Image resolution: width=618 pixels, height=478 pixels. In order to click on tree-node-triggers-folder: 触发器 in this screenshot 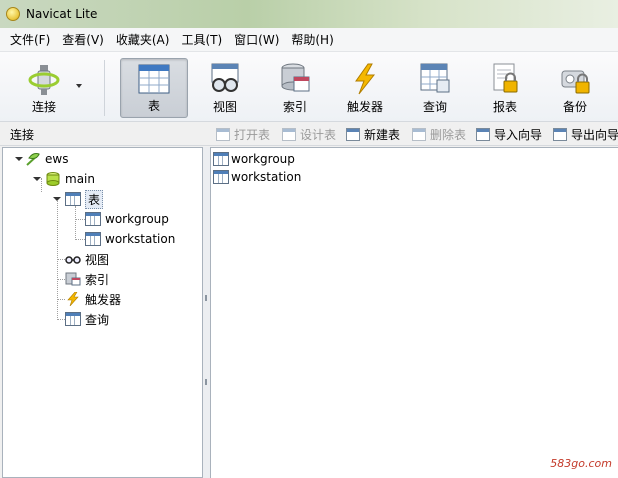, I will do `click(93, 299)`.